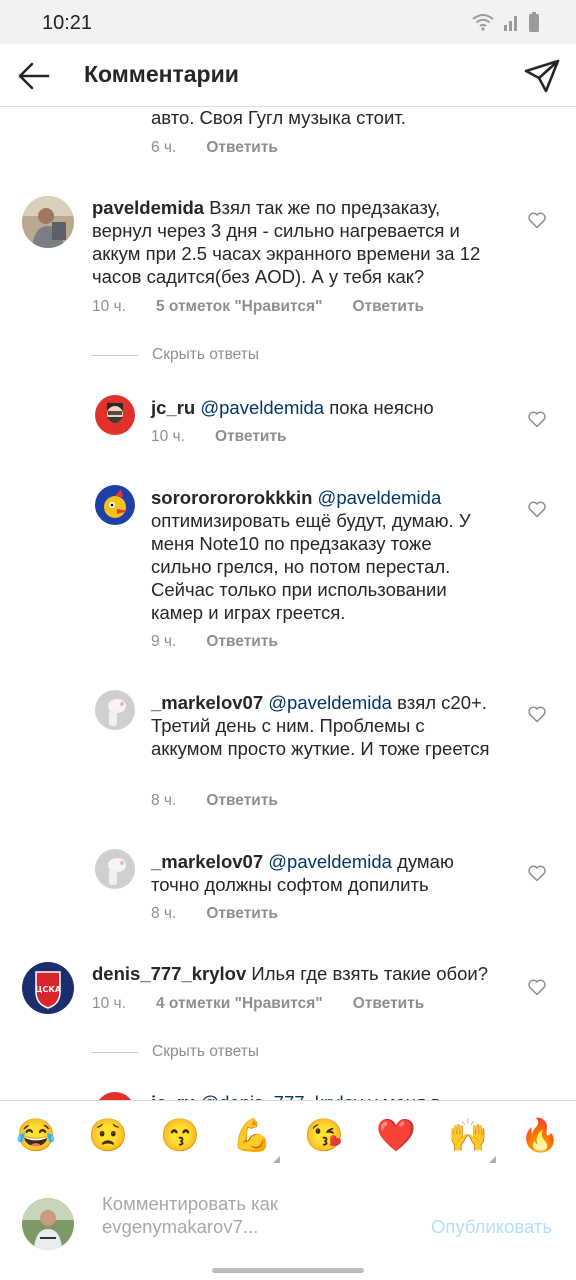 The image size is (576, 1280). What do you see at coordinates (540, 1135) in the screenshot?
I see `emoji-fire-button: 🔥` at bounding box center [540, 1135].